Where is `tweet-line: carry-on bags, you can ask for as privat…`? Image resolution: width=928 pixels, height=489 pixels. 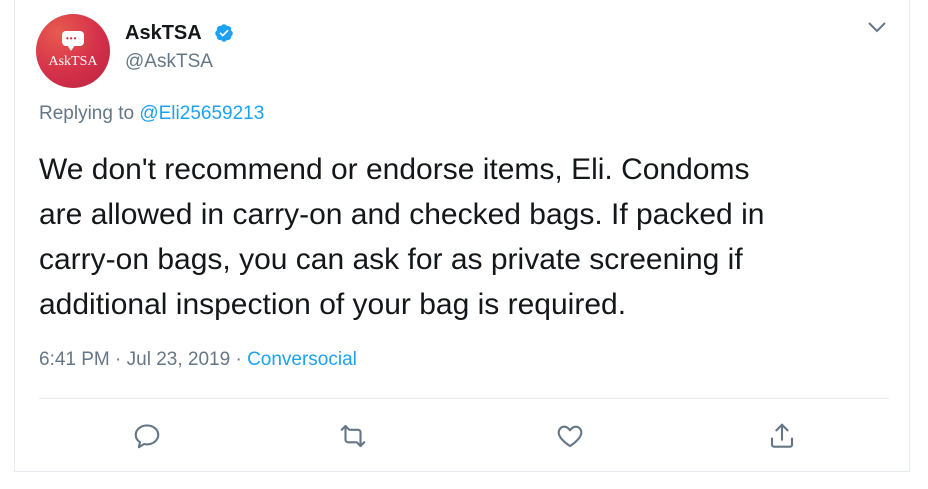
tweet-line: carry-on bags, you can ask for as privat… is located at coordinates (391, 259).